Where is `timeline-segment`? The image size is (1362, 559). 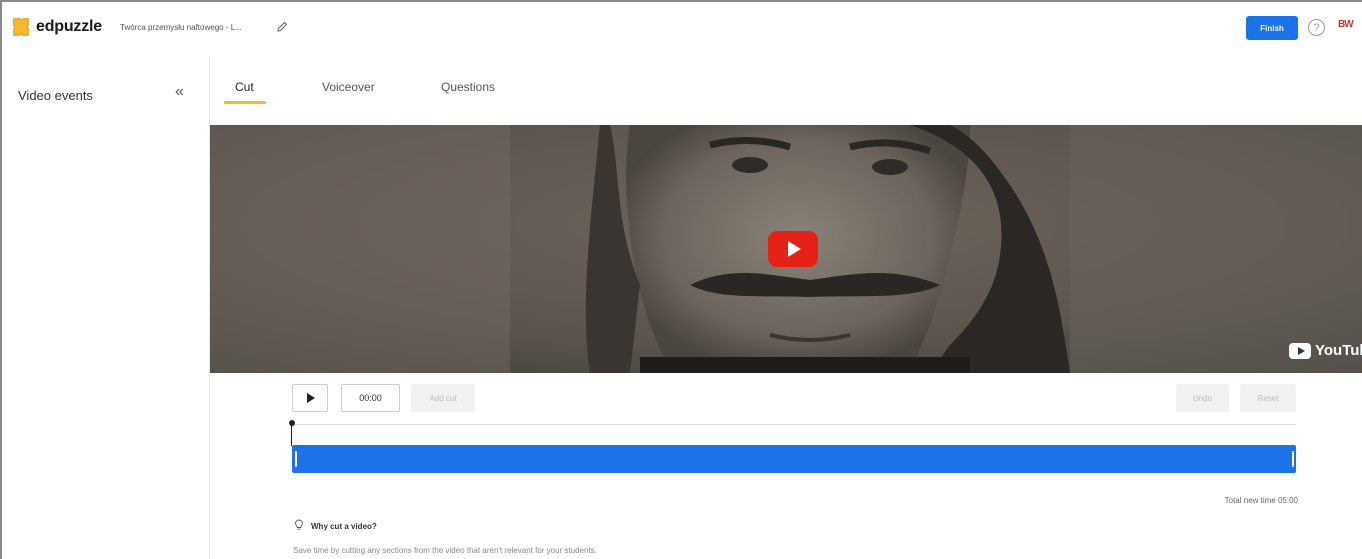
timeline-segment is located at coordinates (794, 459).